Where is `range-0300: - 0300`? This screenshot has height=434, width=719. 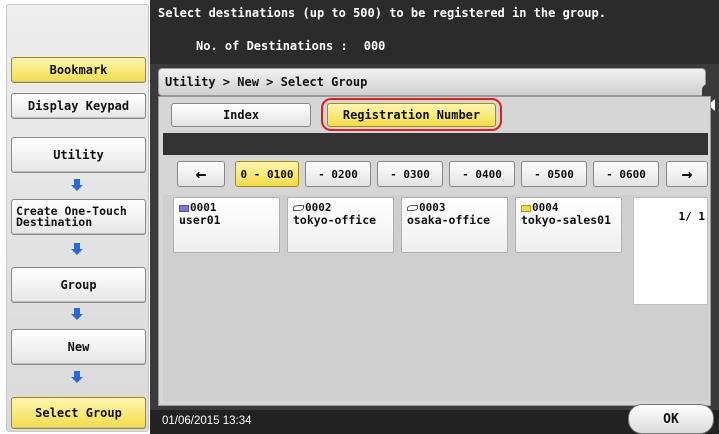 range-0300: - 0300 is located at coordinates (410, 174).